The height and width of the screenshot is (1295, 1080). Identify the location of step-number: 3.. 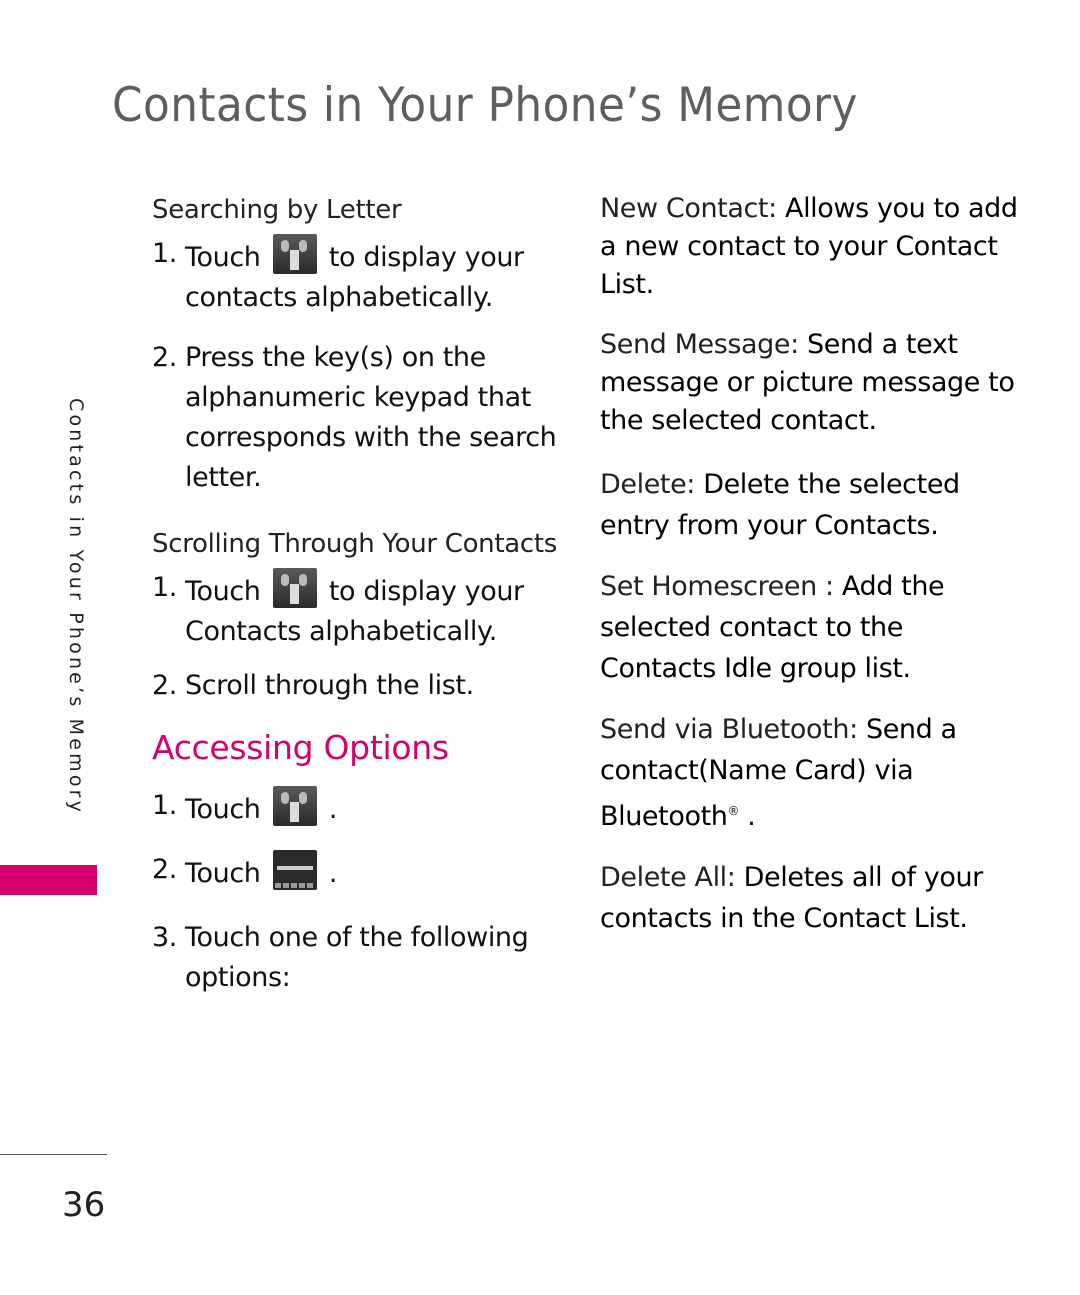
(164, 937).